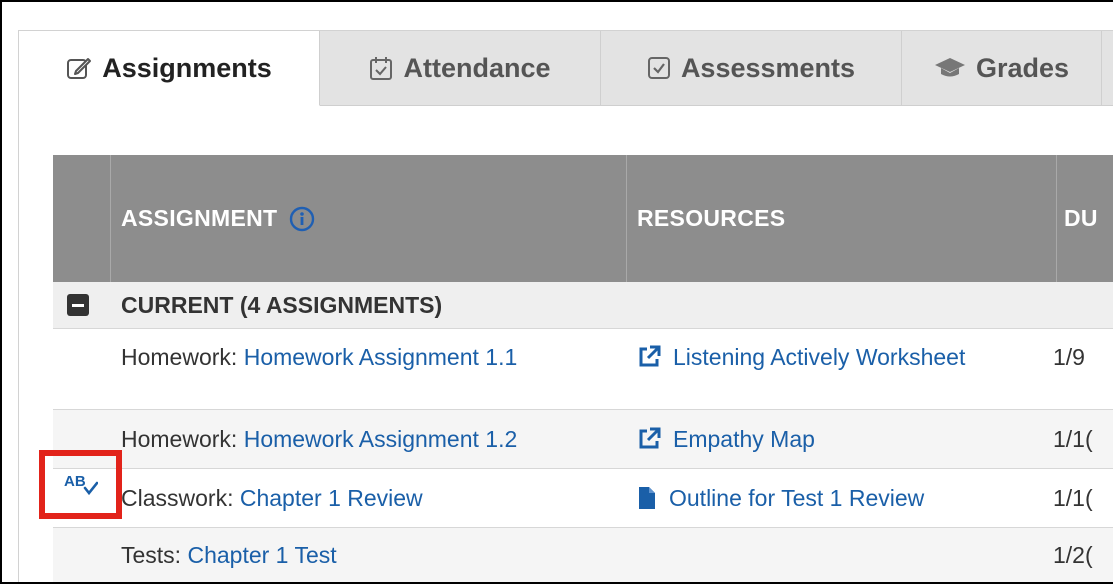  What do you see at coordinates (282, 304) in the screenshot?
I see `group-label: CURRENT (4 ASSIGNMENTS)` at bounding box center [282, 304].